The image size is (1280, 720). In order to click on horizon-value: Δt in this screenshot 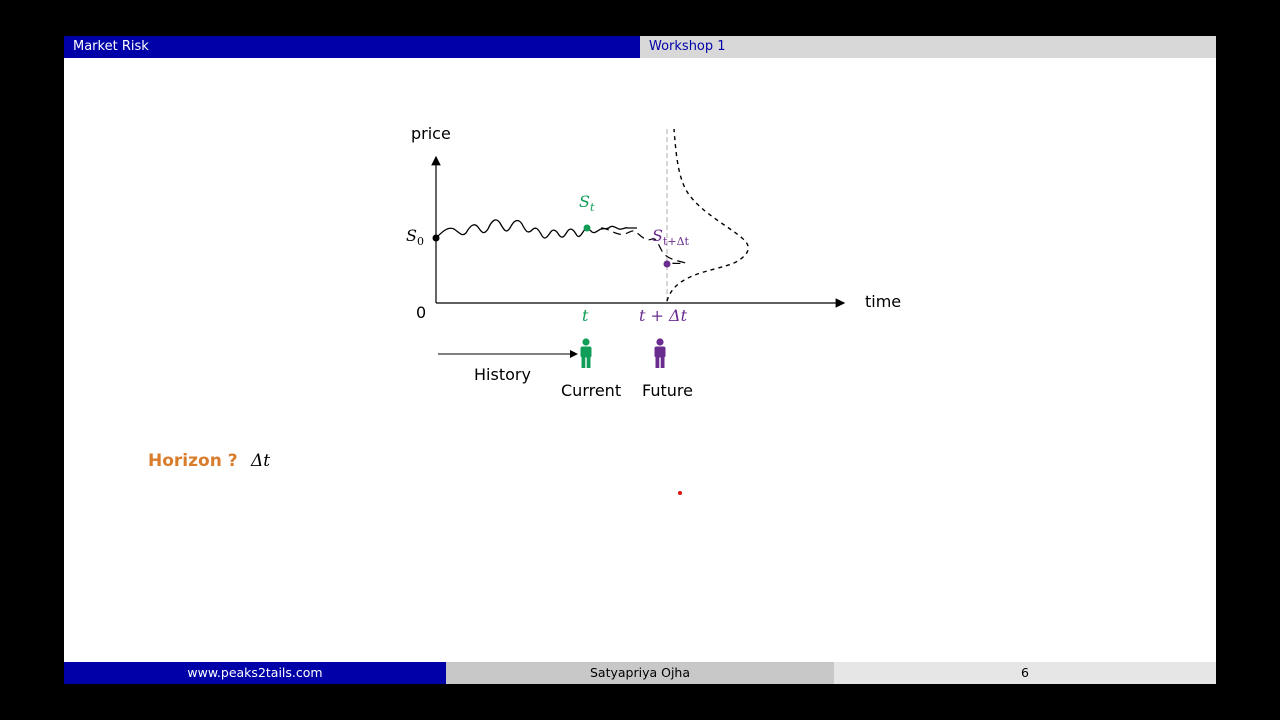, I will do `click(261, 461)`.